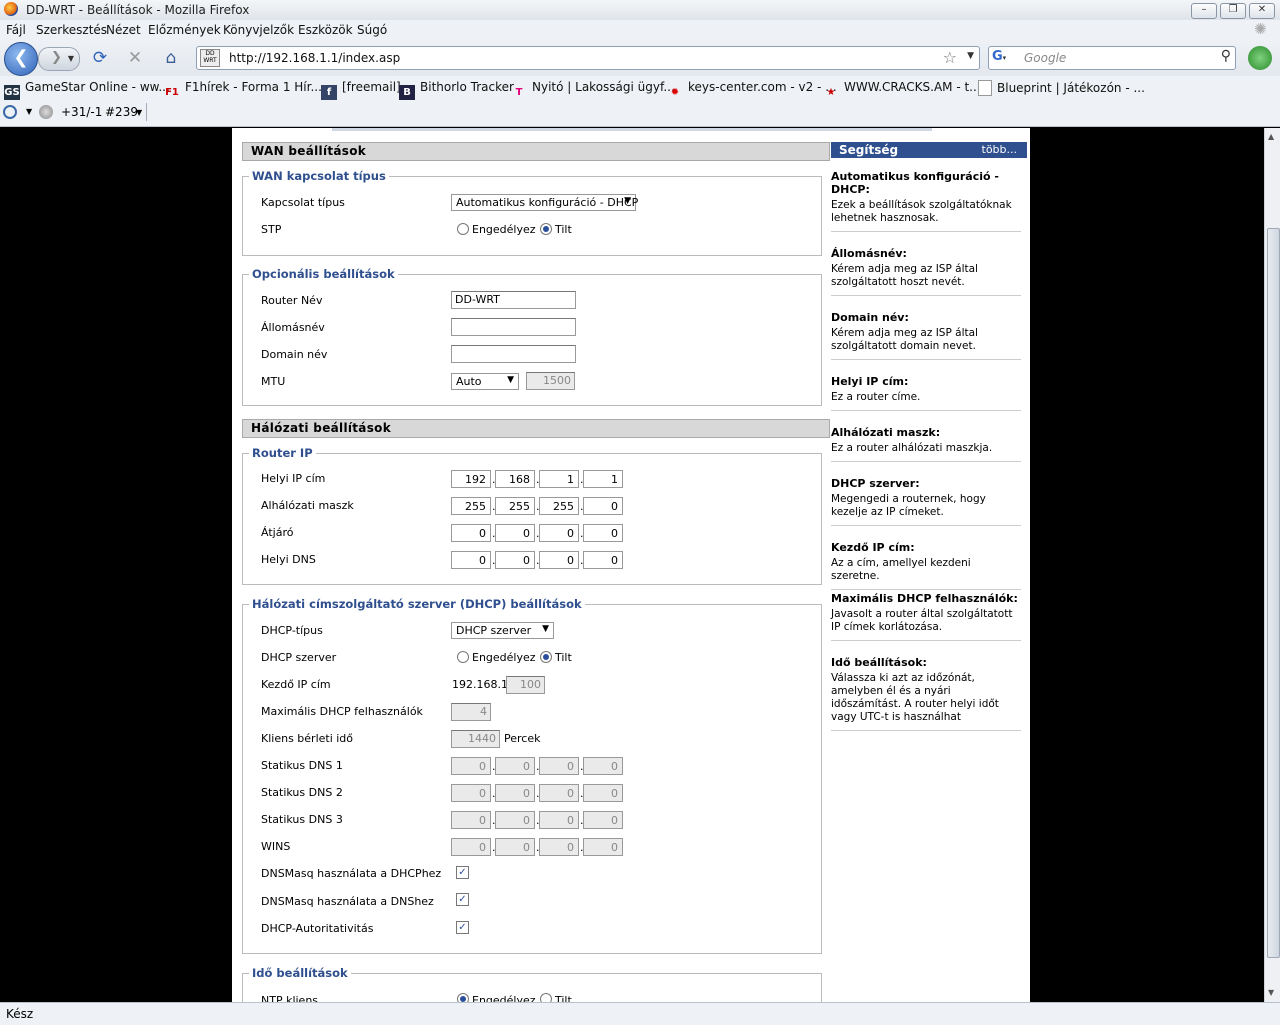 The height and width of the screenshot is (1025, 1280). I want to click on local-dns-octet-4: 0, so click(603, 560).